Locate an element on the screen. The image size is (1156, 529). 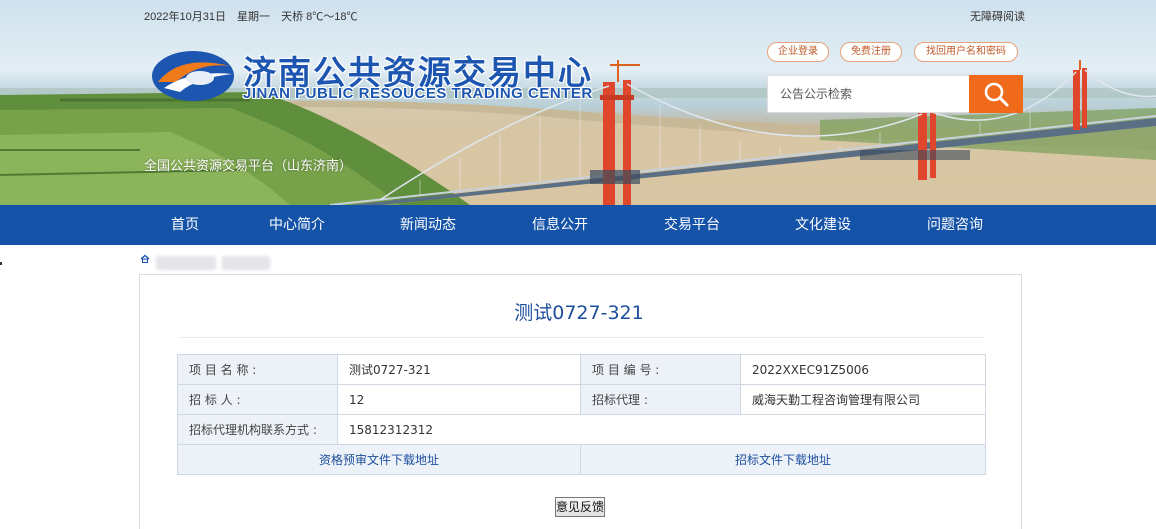
jinan-logo-icon is located at coordinates (193, 76).